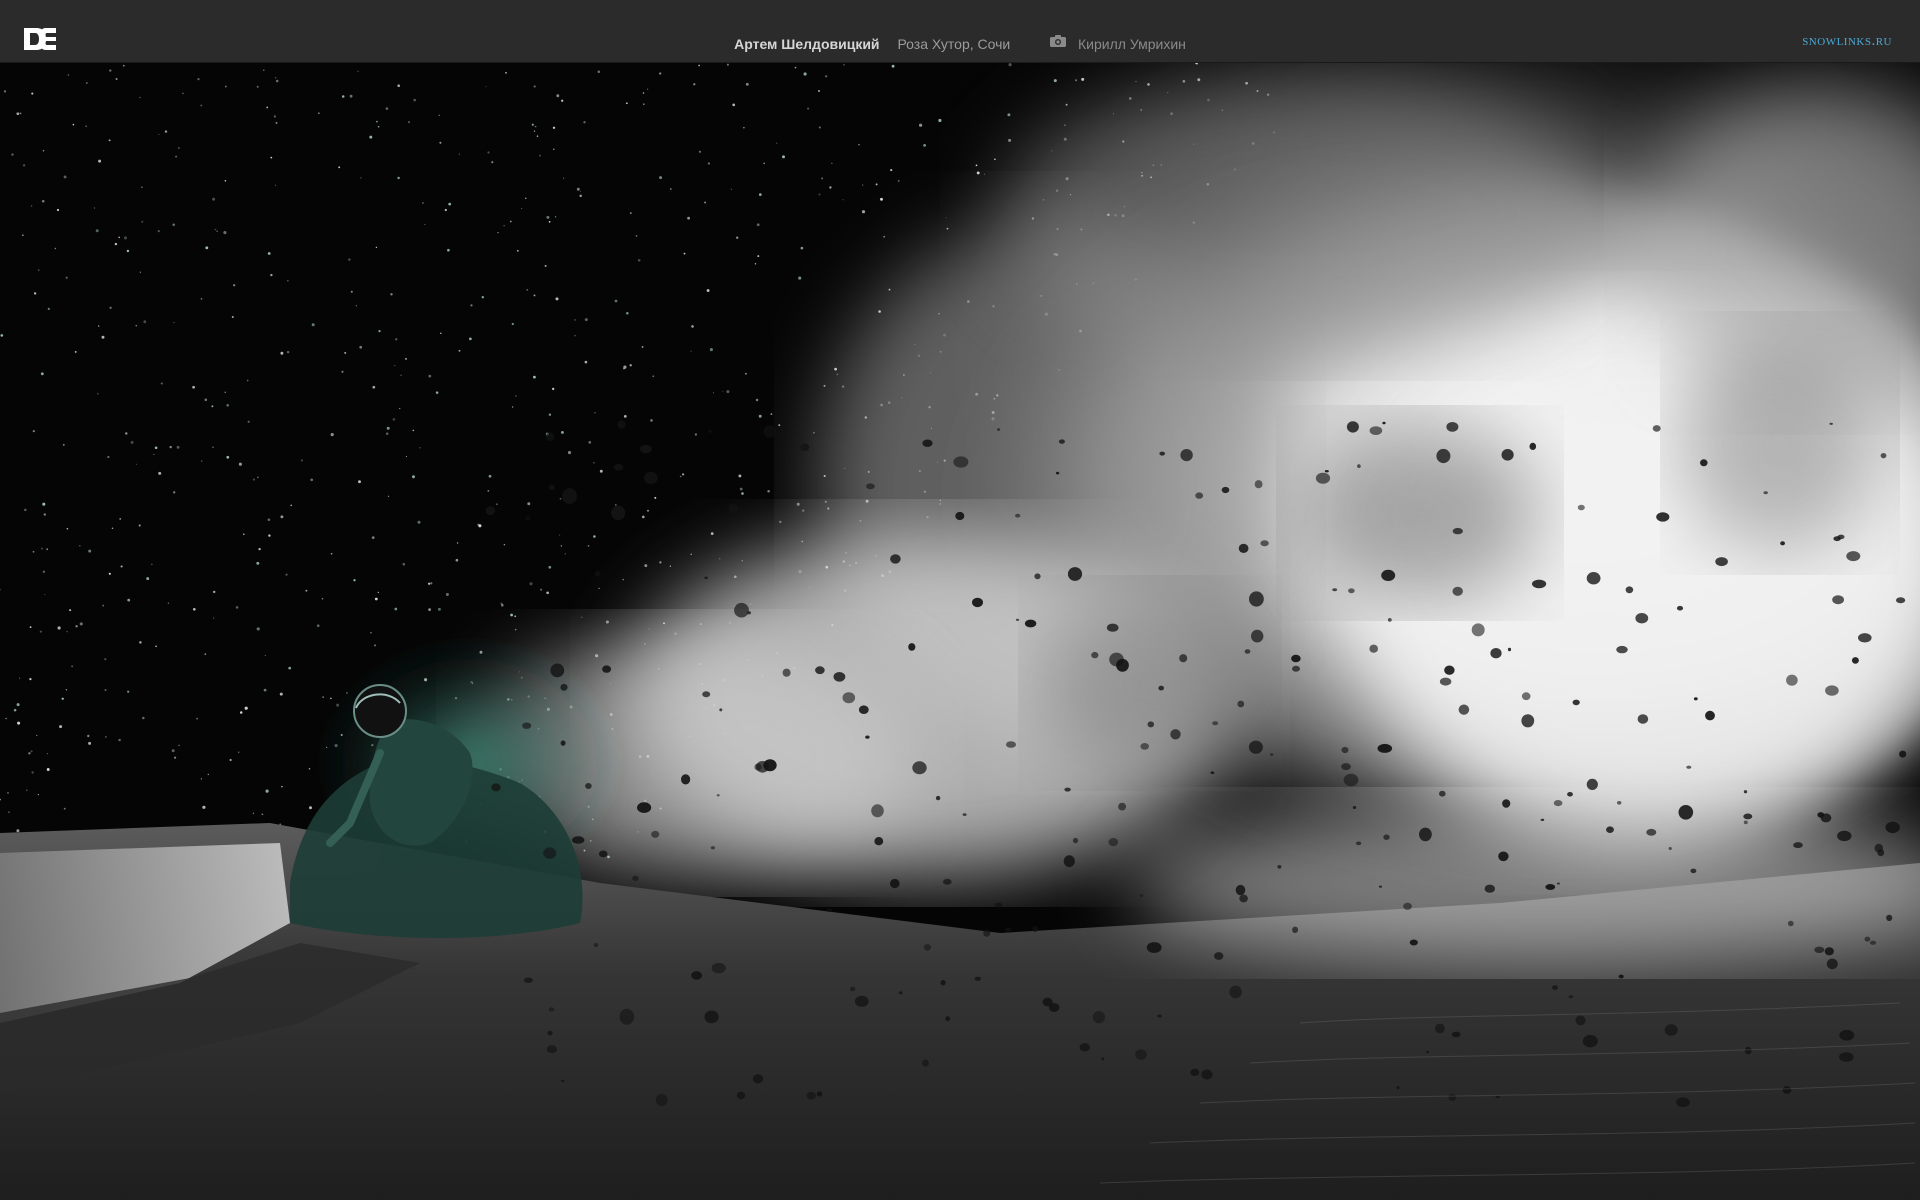  Describe the element at coordinates (1847, 41) in the screenshot. I see `snowlinks-logo-link: snowlinks.ru` at that location.